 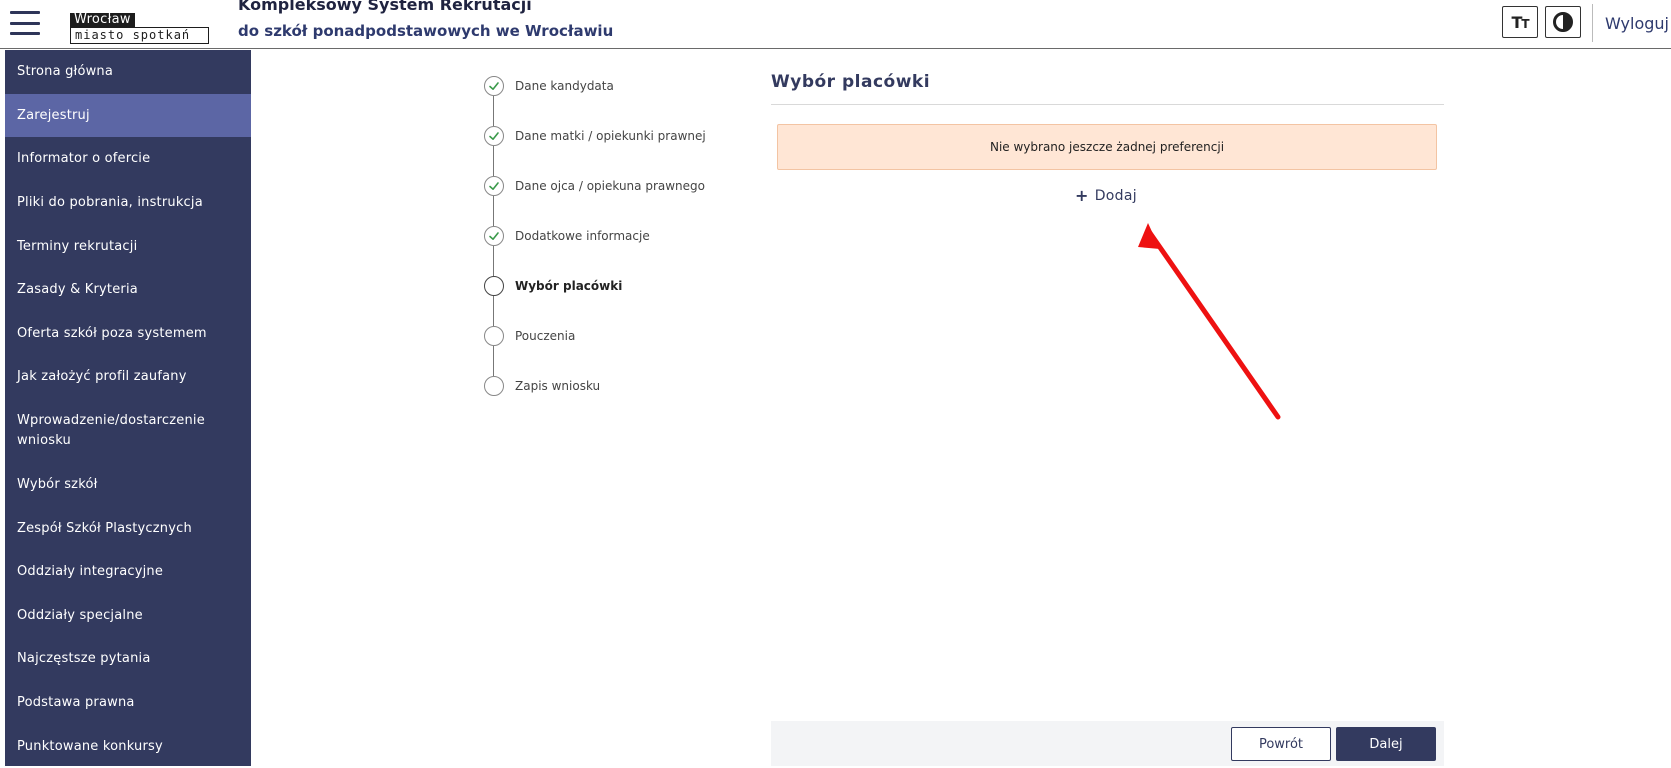 What do you see at coordinates (128, 528) in the screenshot?
I see `sidebar-item: Zespół Szkół Plastycznych` at bounding box center [128, 528].